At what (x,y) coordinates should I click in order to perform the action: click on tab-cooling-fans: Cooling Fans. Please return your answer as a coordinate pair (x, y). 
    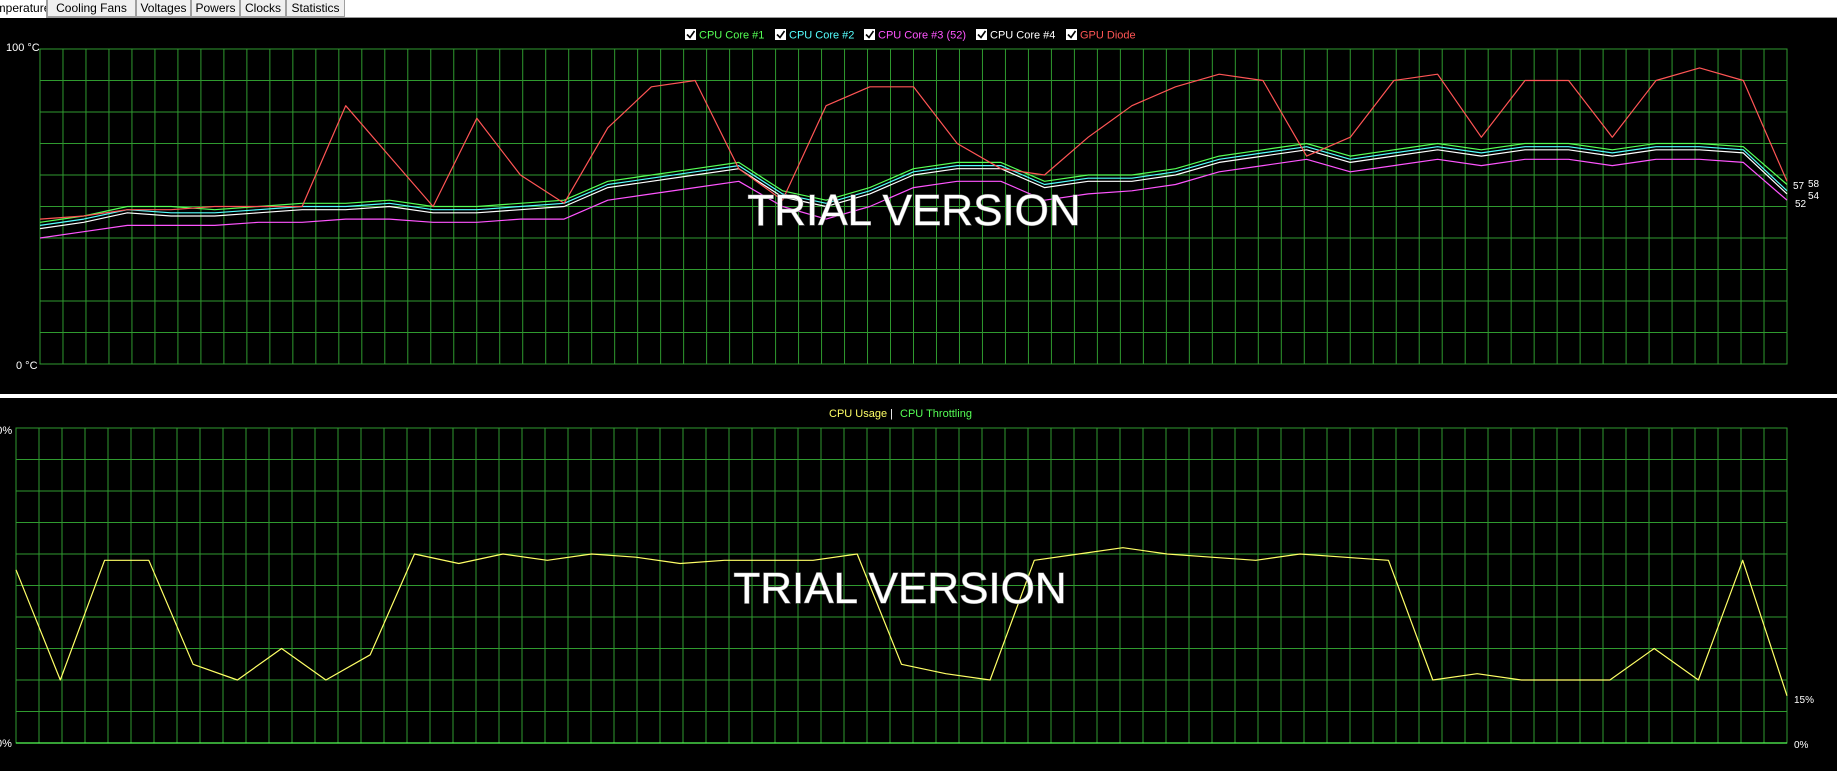
    Looking at the image, I should click on (91, 8).